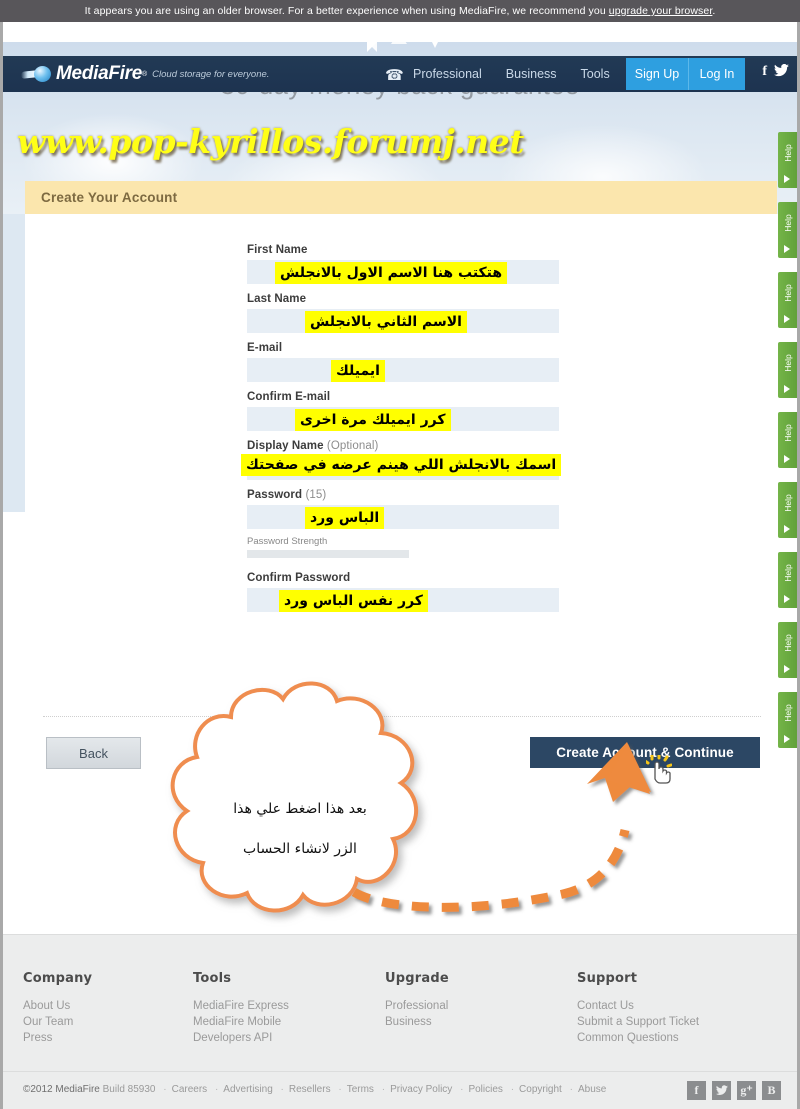  I want to click on navbar-auth: Sign Up Log In, so click(685, 74).